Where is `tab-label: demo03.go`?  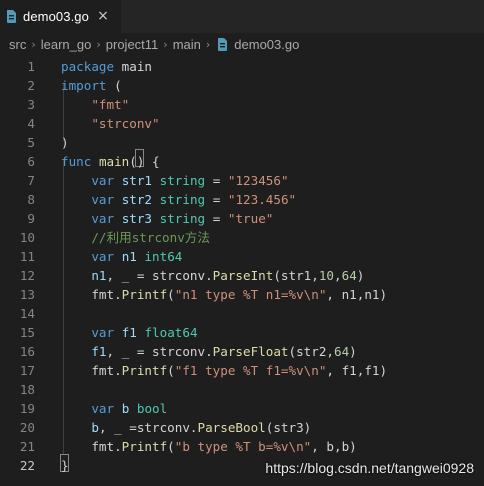 tab-label: demo03.go is located at coordinates (56, 16).